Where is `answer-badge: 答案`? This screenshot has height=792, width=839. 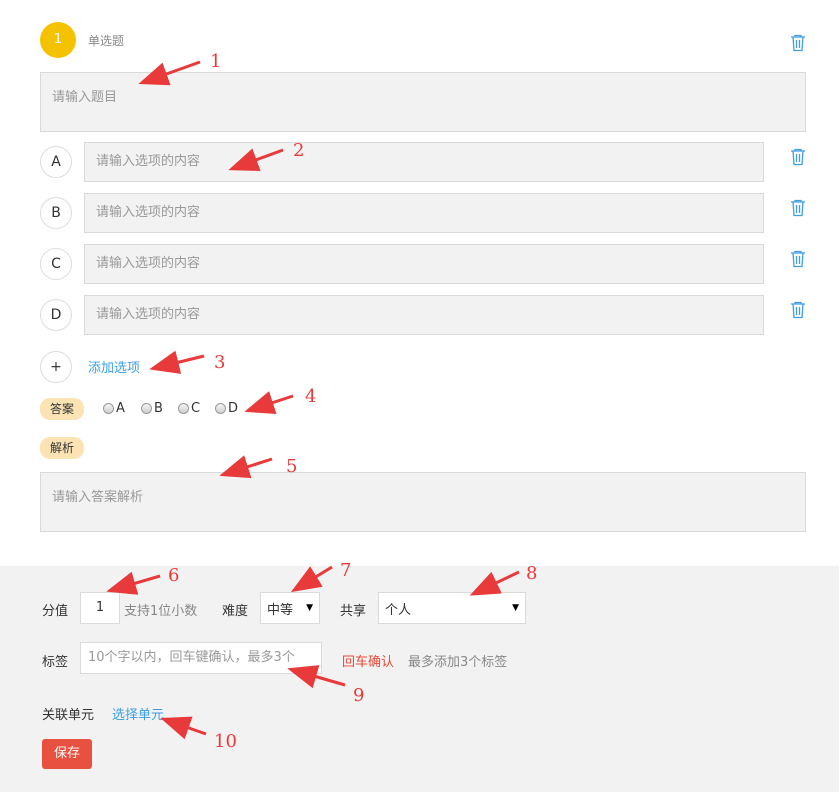 answer-badge: 答案 is located at coordinates (62, 409).